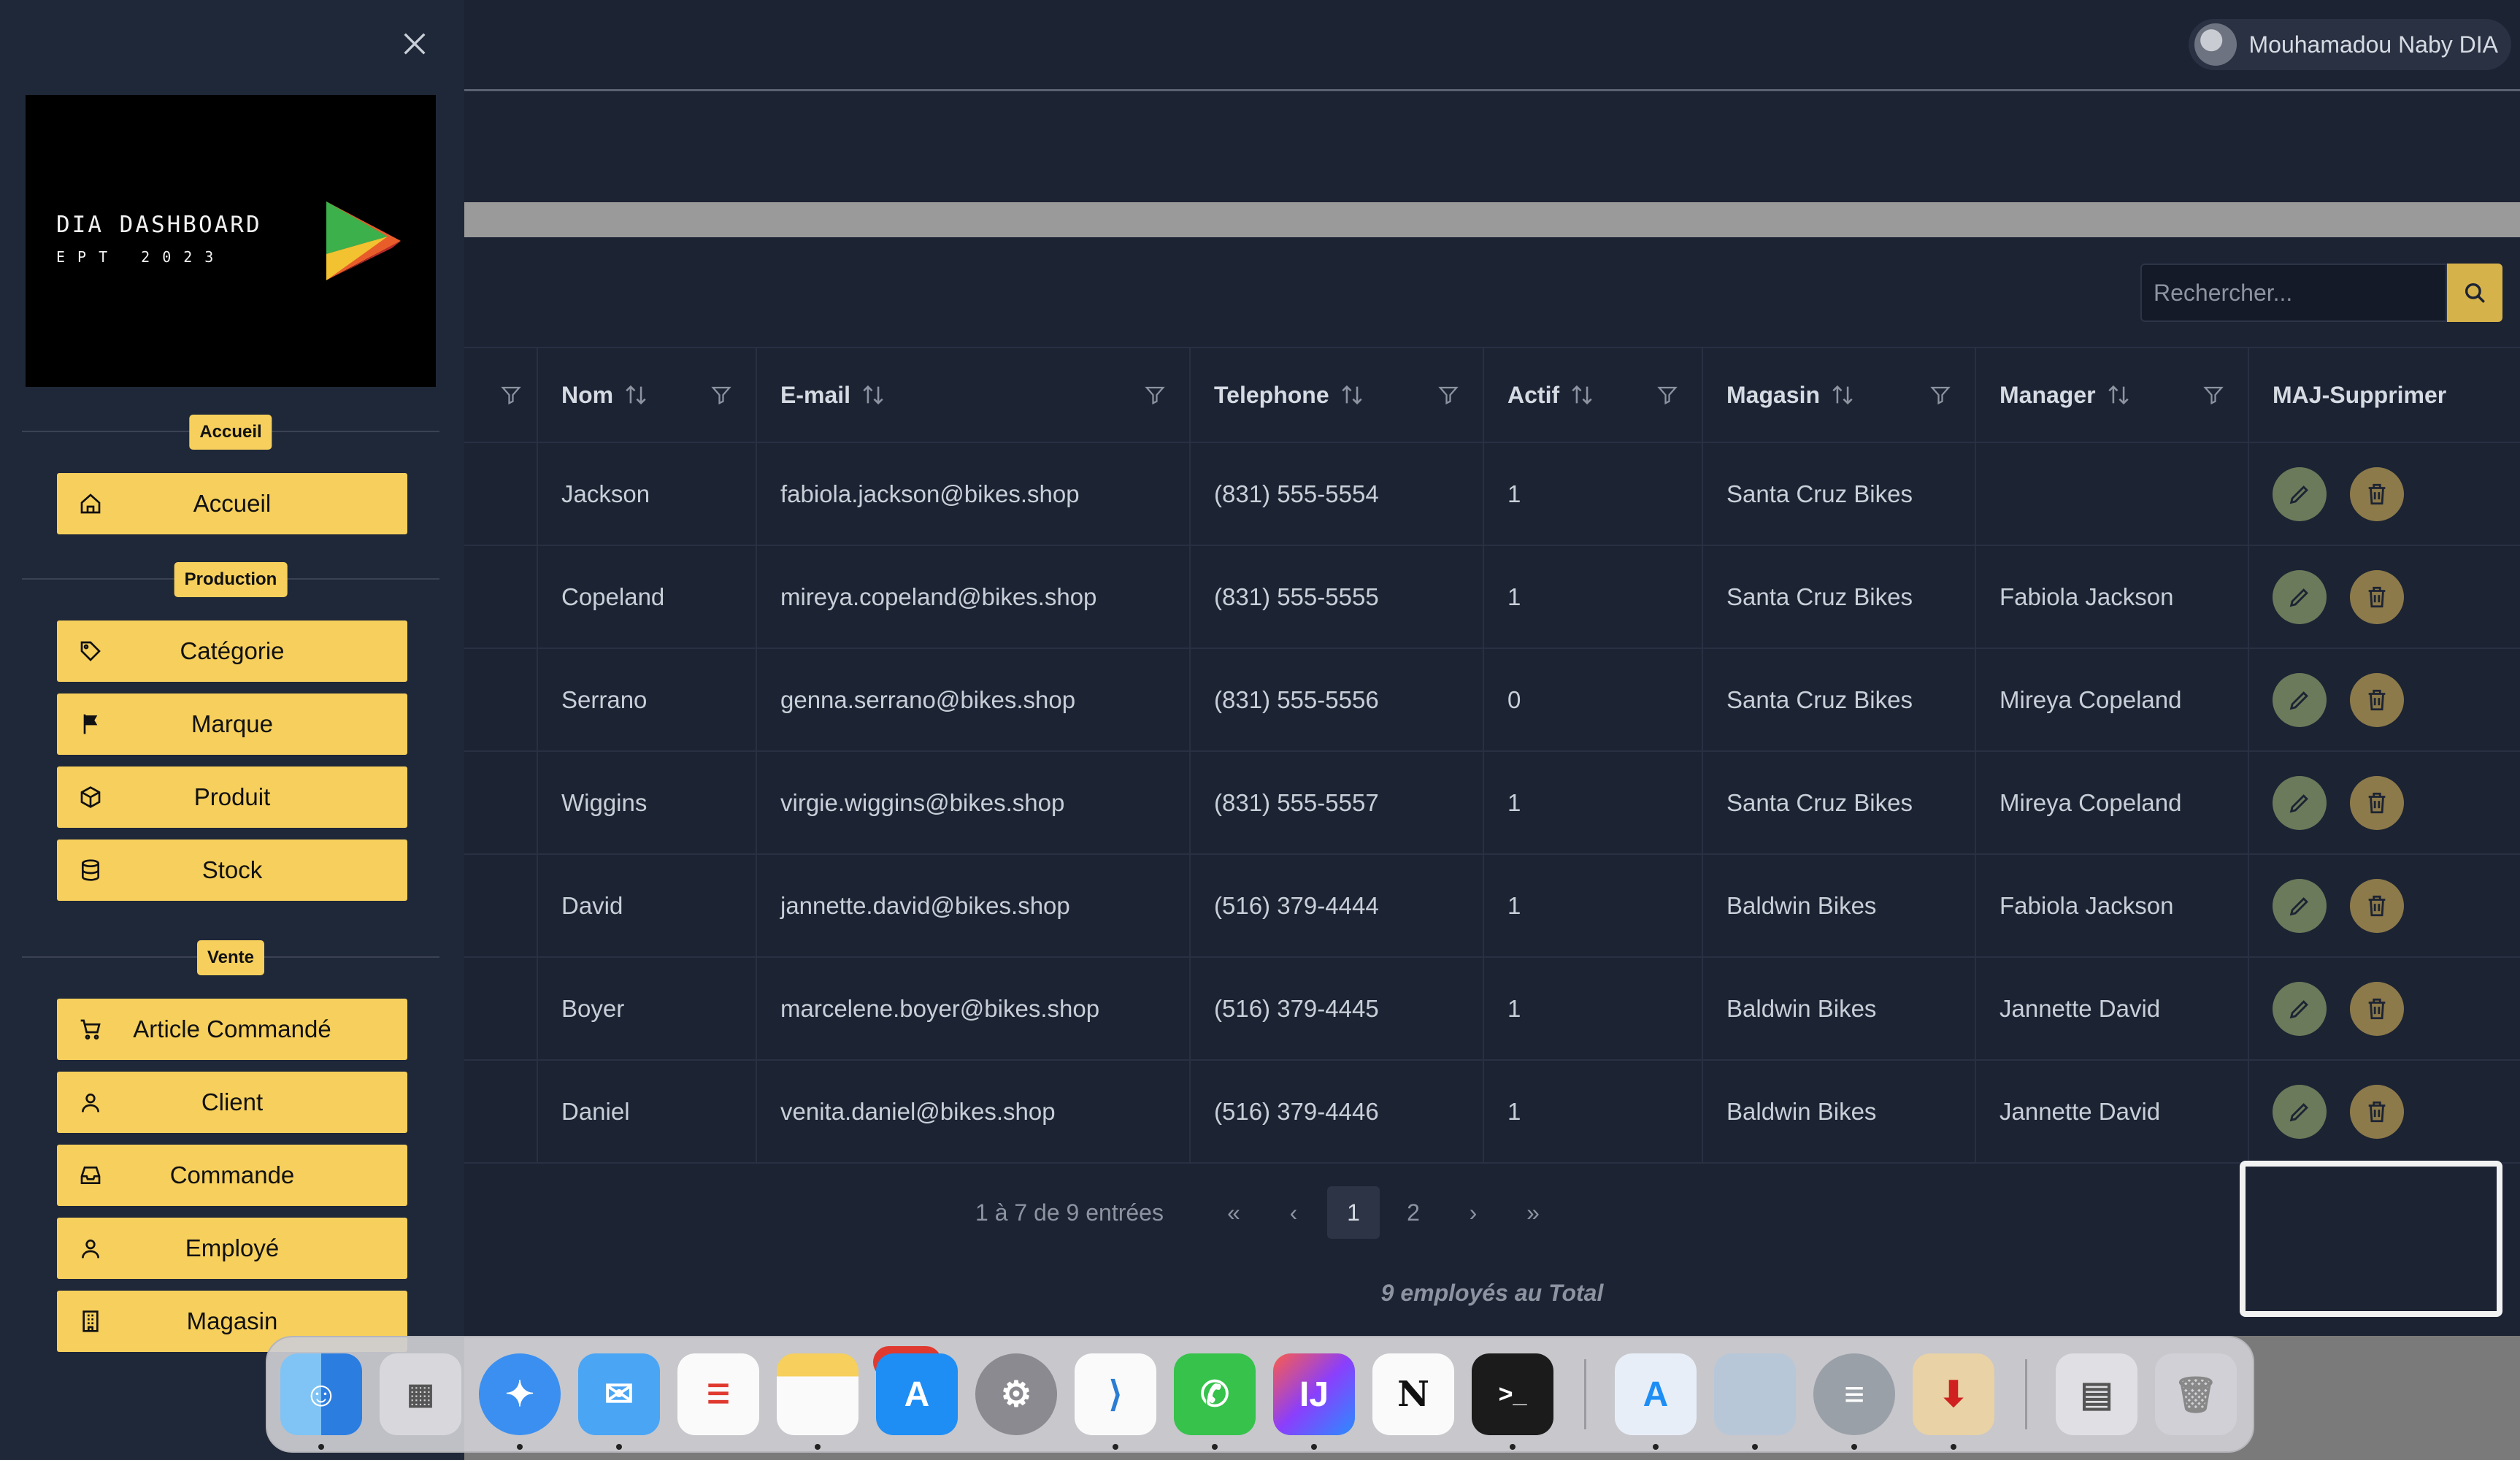  I want to click on archive-utility-icon: ▤, so click(2096, 1394).